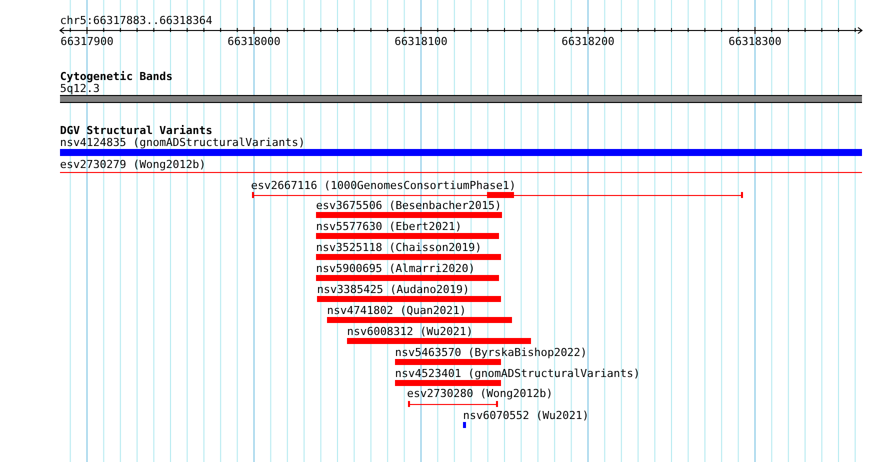  Describe the element at coordinates (389, 227) in the screenshot. I see `variant-label: nsv5577630 (Ebert2021)` at that location.